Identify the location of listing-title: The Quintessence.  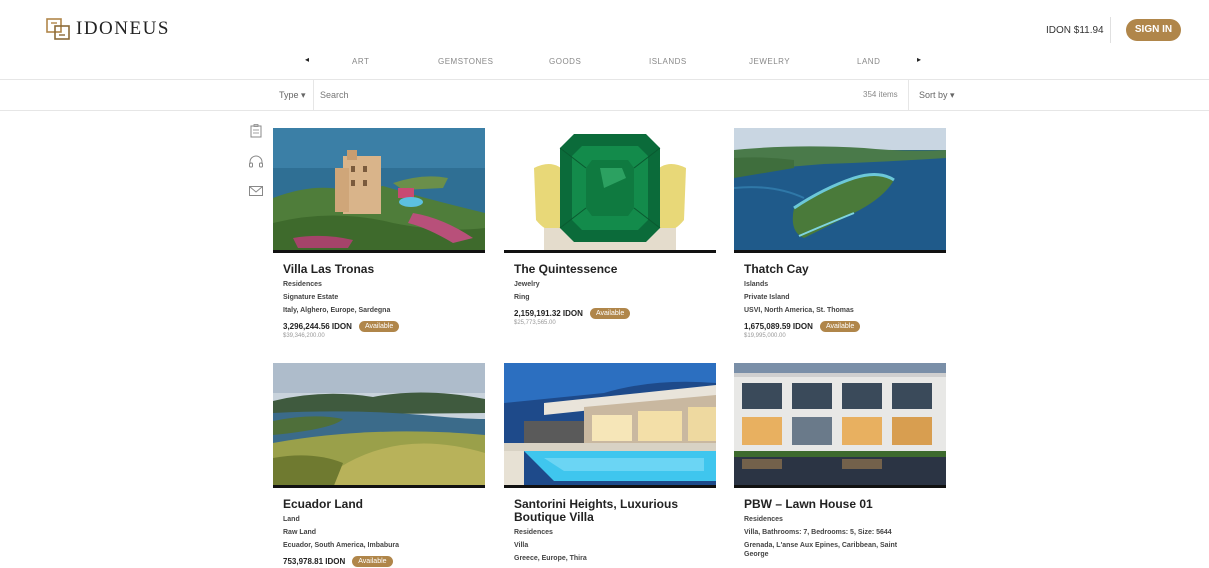
(609, 269).